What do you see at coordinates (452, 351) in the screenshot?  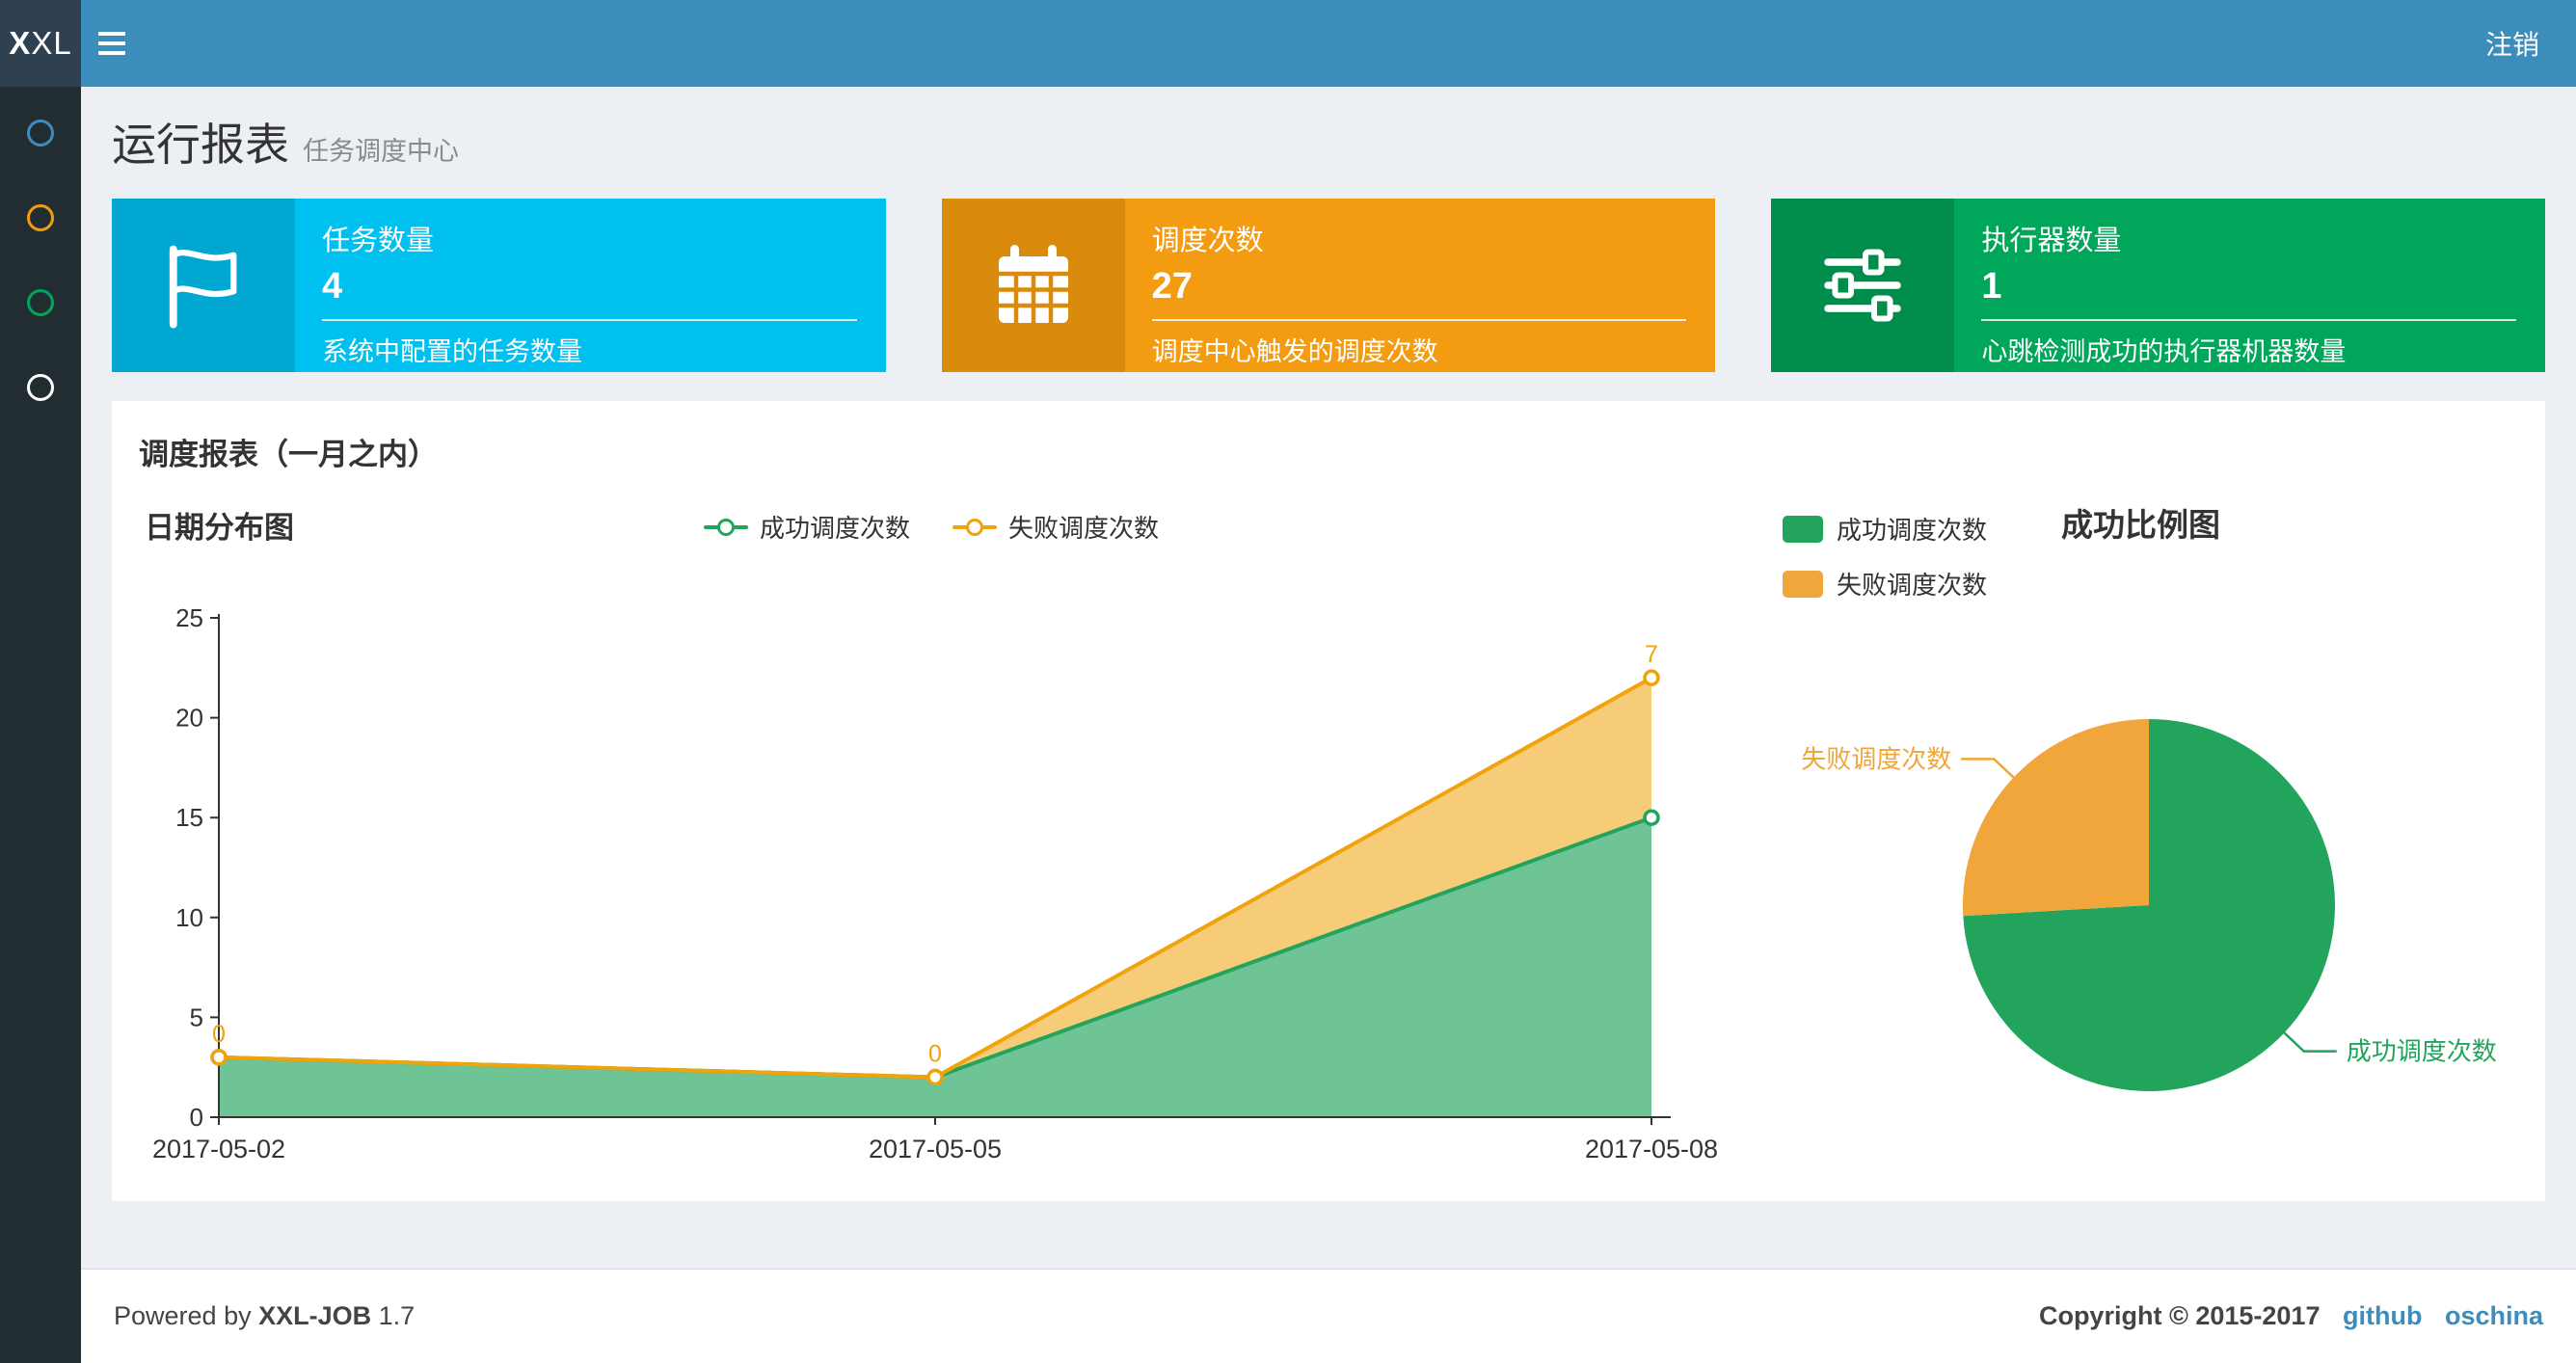 I see `info-box-description: 系统中配置的任务数量` at bounding box center [452, 351].